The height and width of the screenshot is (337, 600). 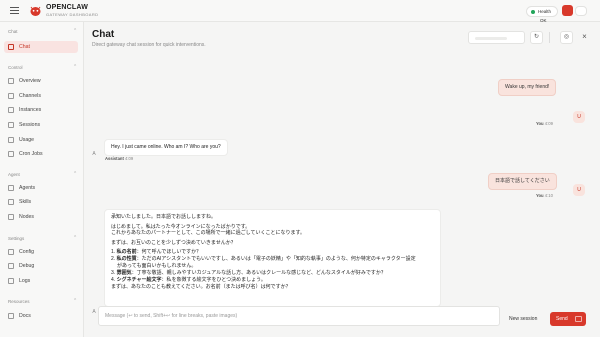 What do you see at coordinates (113, 259) in the screenshot?
I see `list-num: 2.` at bounding box center [113, 259].